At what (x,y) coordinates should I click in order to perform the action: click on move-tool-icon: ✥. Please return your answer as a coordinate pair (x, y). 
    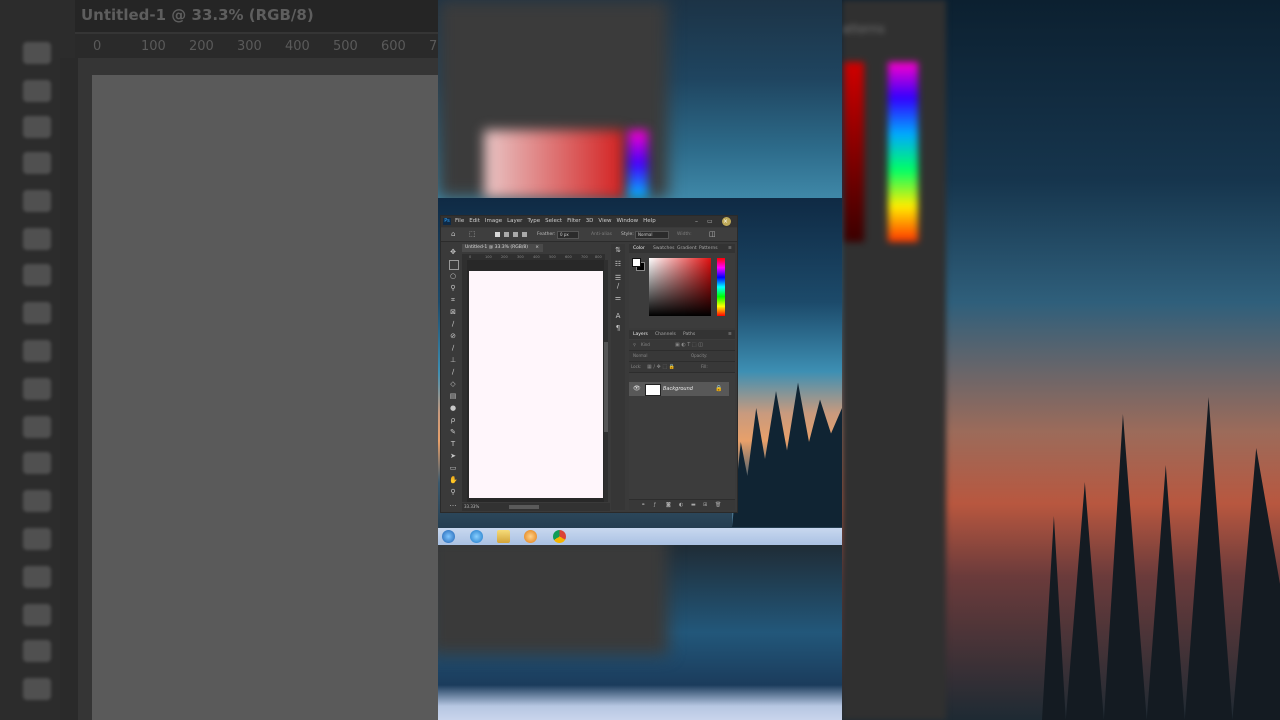
    Looking at the image, I should click on (453, 252).